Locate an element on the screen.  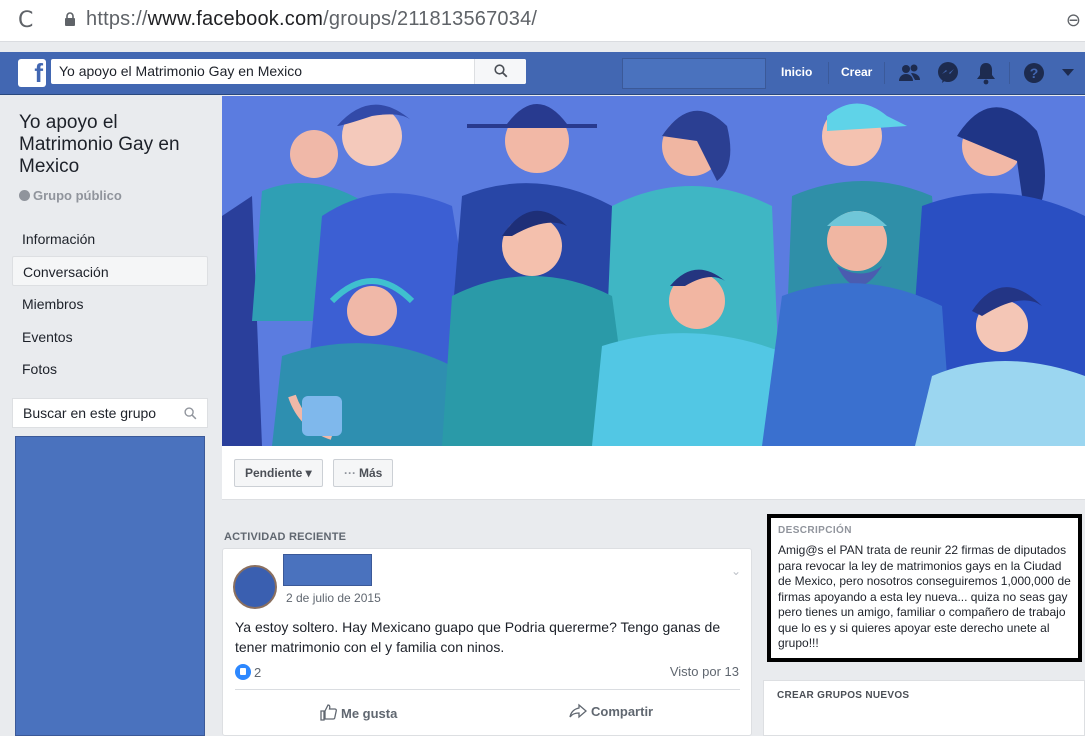
post-date: 2 de julio de 2015 is located at coordinates (333, 598).